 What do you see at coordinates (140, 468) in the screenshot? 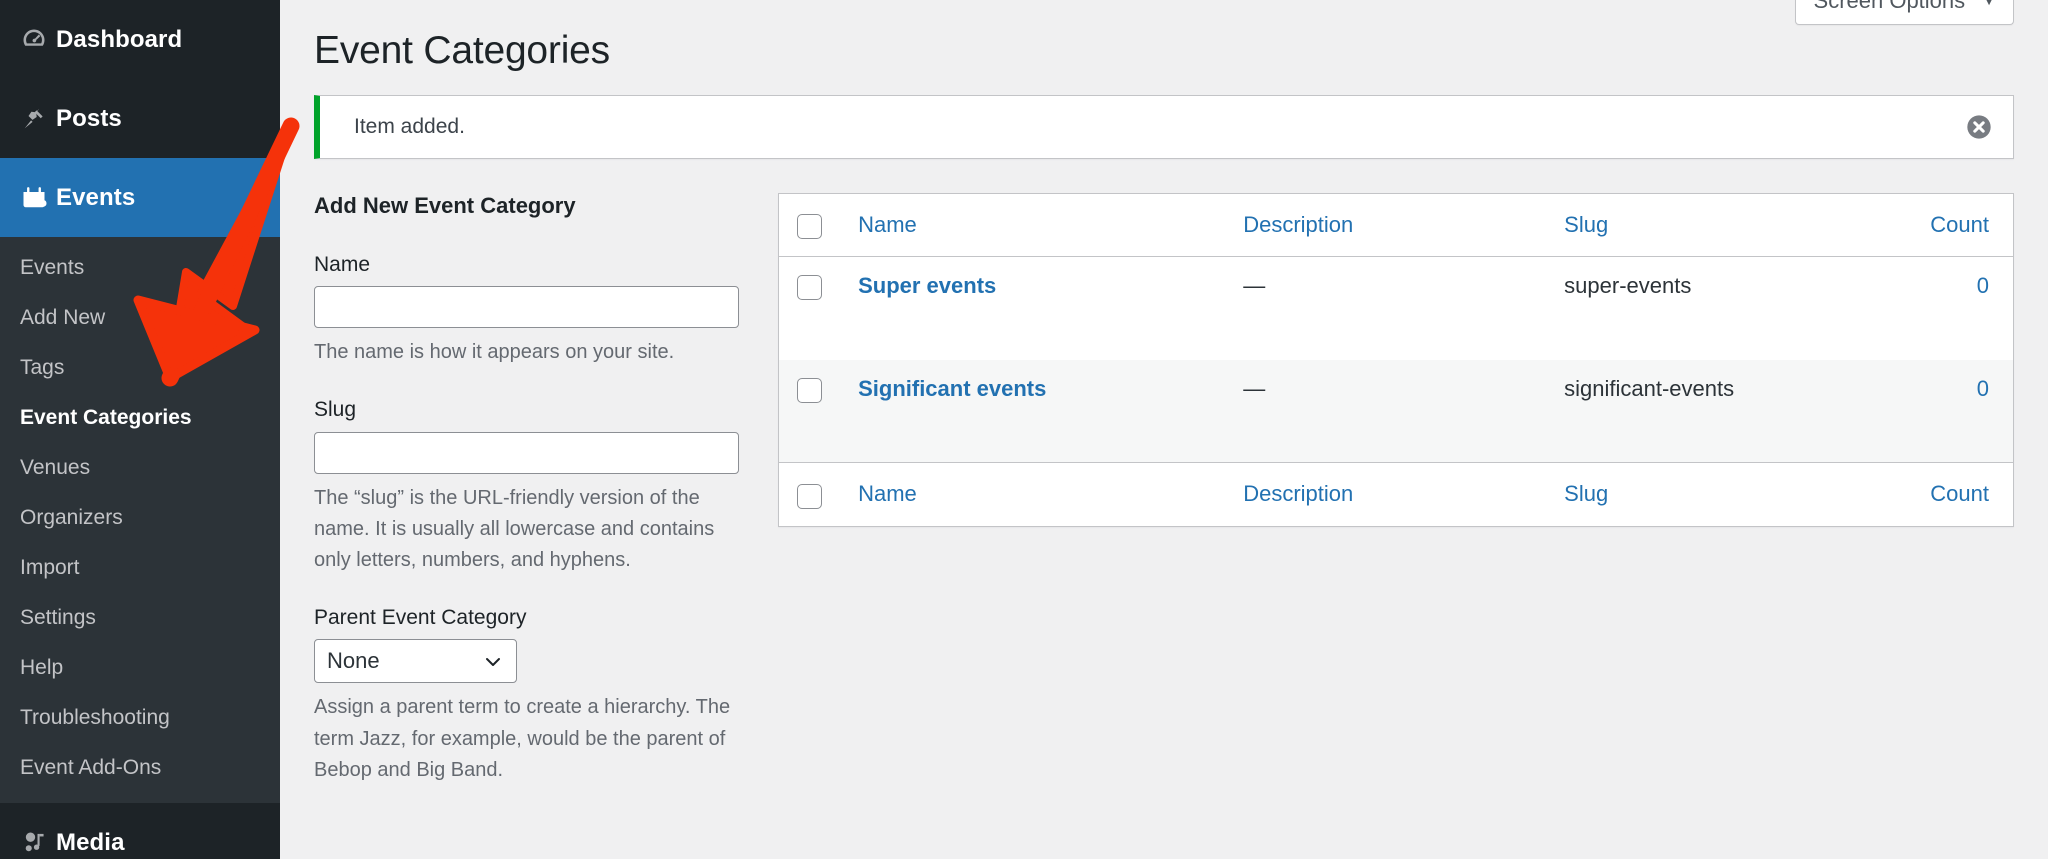
I see `submenu-item-venues: Venues` at bounding box center [140, 468].